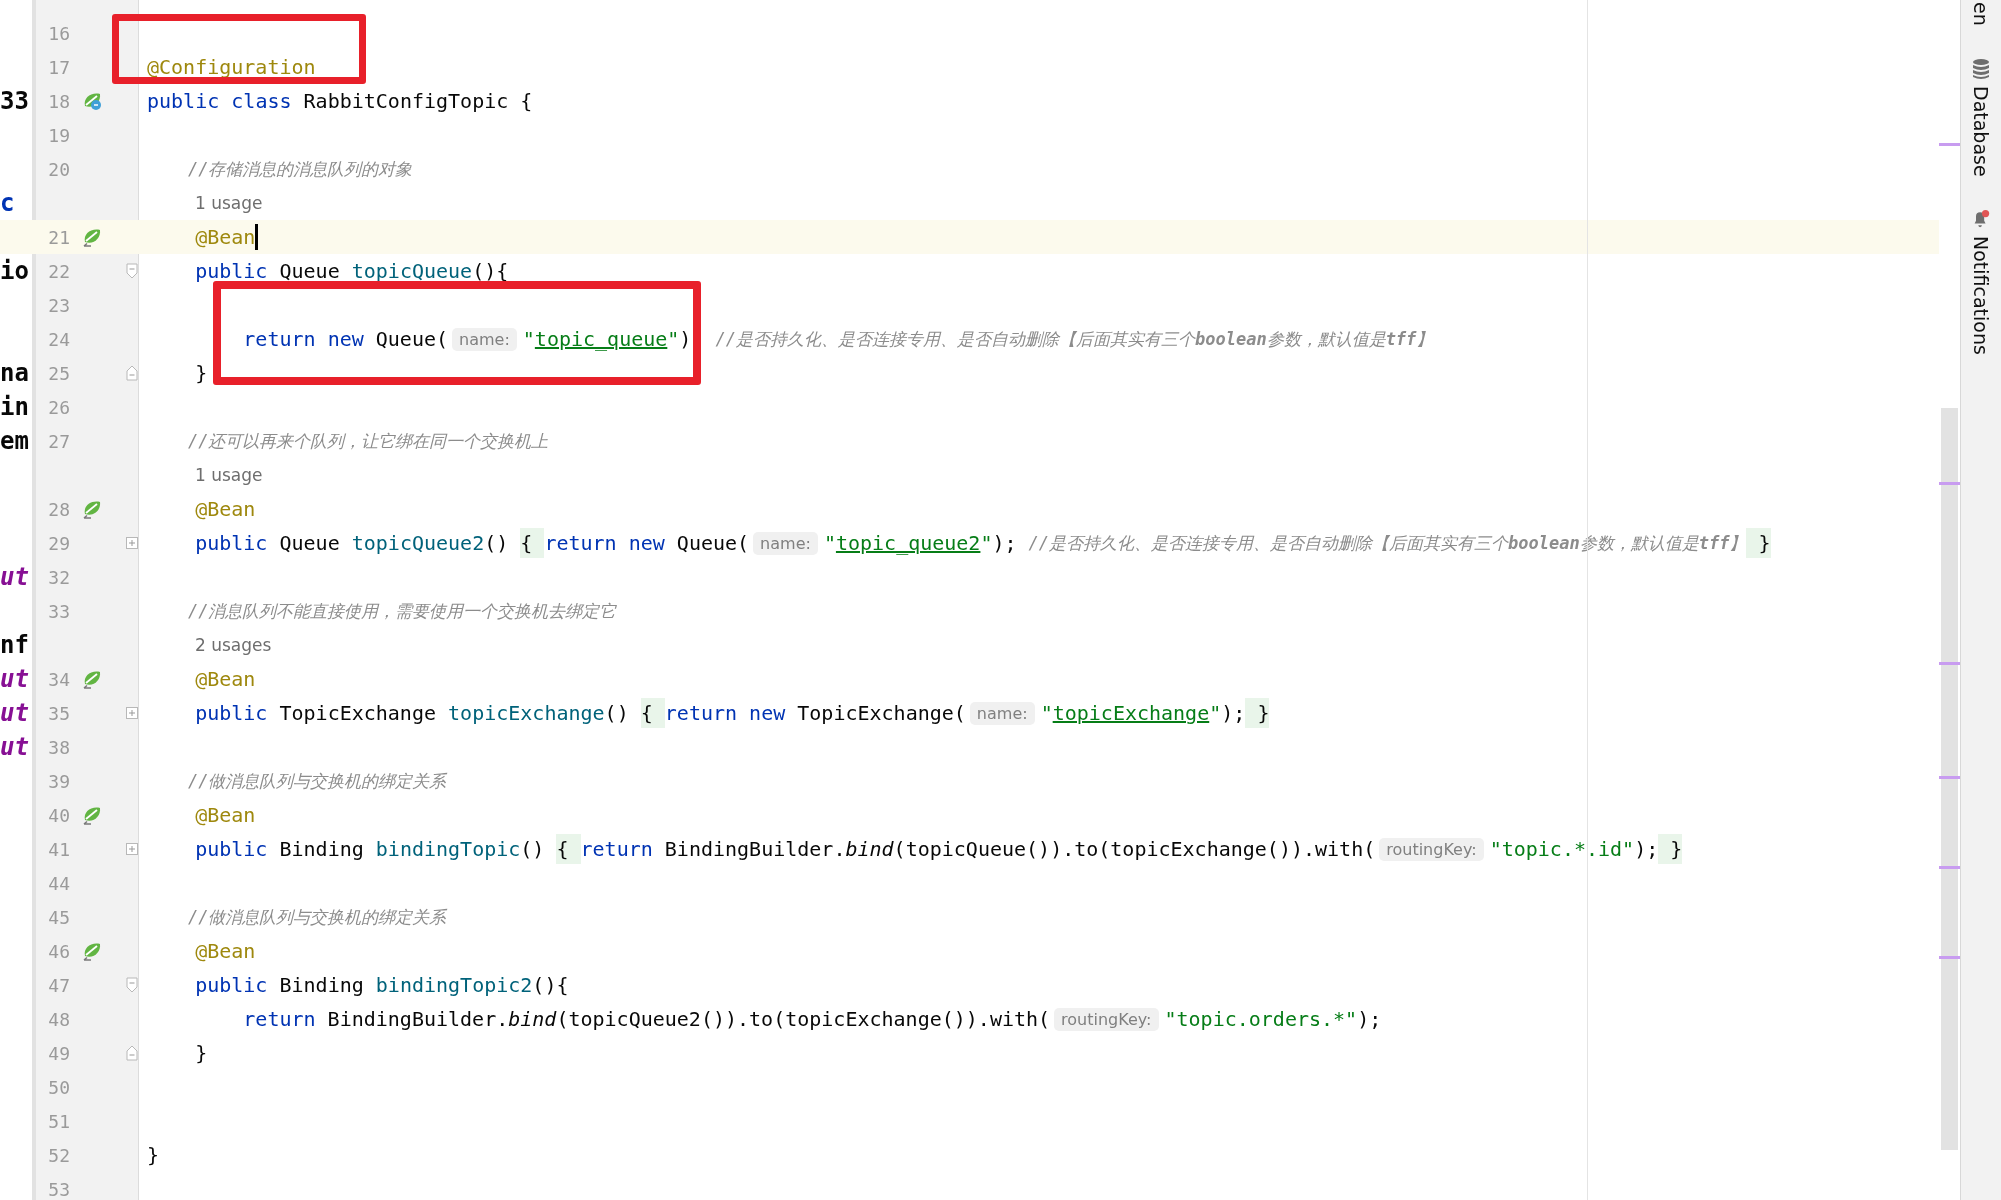 This screenshot has width=2001, height=1200. Describe the element at coordinates (367, 441) in the screenshot. I see `code-comment: //还可以再来个队列，让它绑在同一个交换机上` at that location.